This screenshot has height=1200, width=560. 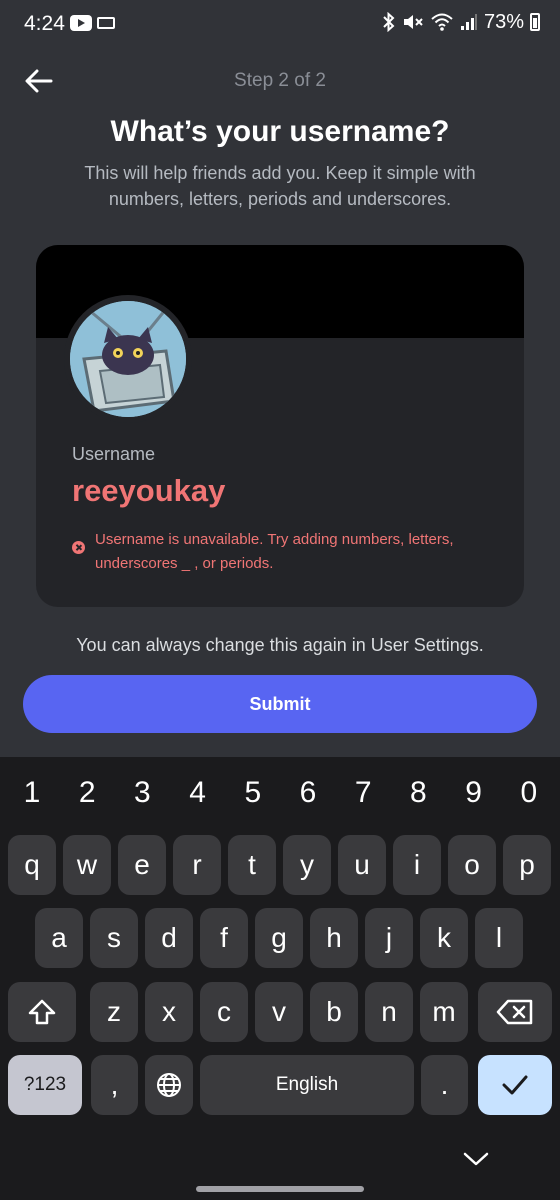 I want to click on comma-key: ,, so click(x=114, y=1085).